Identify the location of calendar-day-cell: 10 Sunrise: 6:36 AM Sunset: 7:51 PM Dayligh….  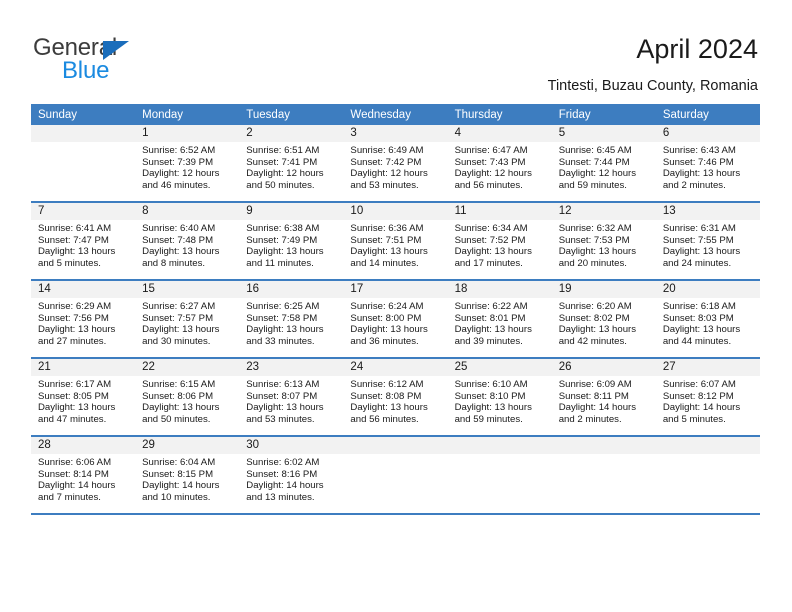
(395, 240).